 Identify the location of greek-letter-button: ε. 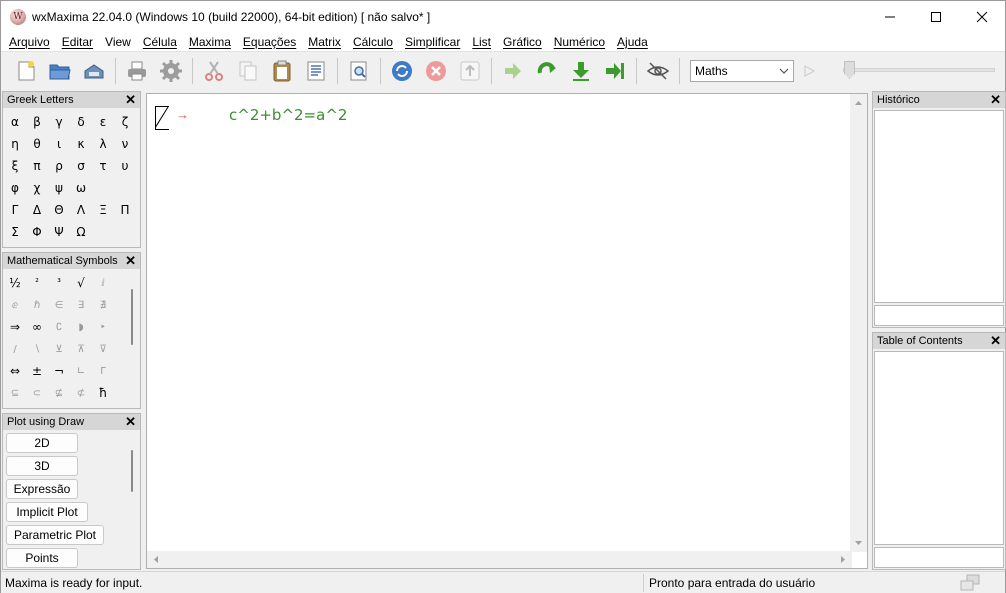
(103, 122).